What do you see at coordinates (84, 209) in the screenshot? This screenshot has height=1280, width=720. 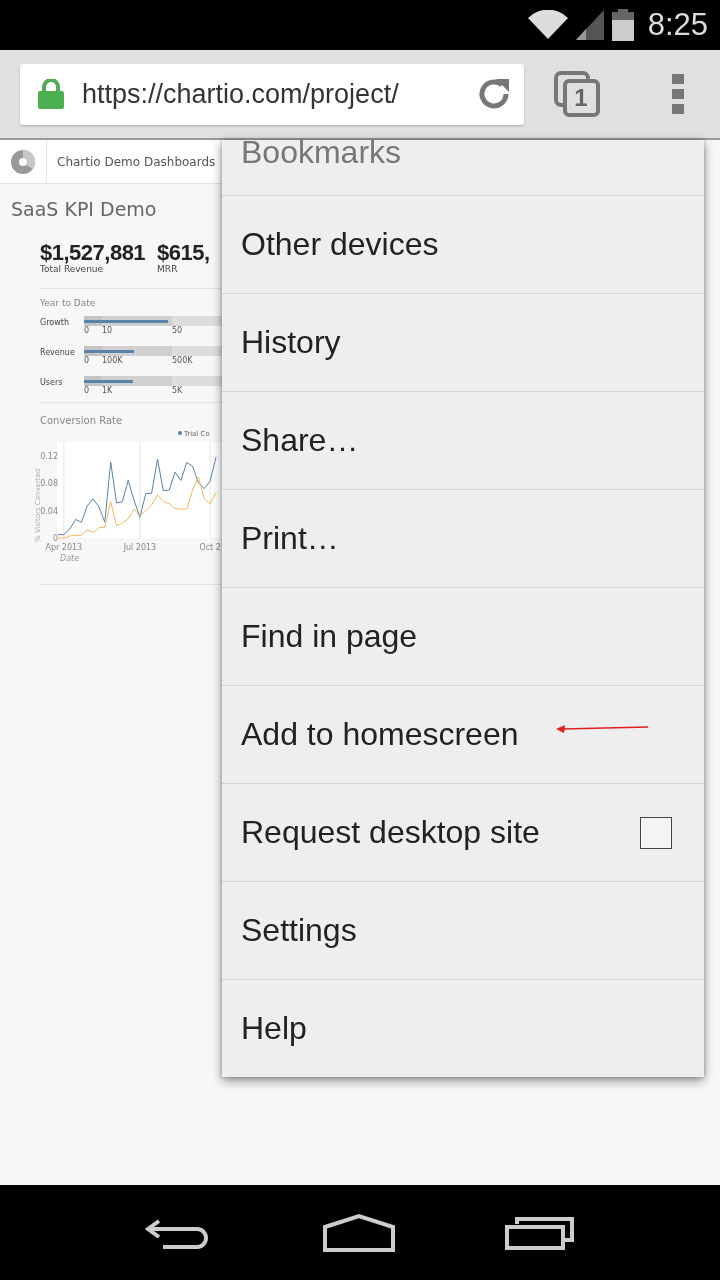 I see `dashboard-title: SaaS KPI Demo` at bounding box center [84, 209].